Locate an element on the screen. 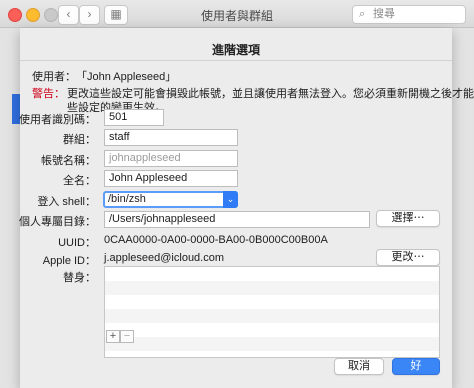  login-shell-label: 登入 shell： is located at coordinates (66, 202).